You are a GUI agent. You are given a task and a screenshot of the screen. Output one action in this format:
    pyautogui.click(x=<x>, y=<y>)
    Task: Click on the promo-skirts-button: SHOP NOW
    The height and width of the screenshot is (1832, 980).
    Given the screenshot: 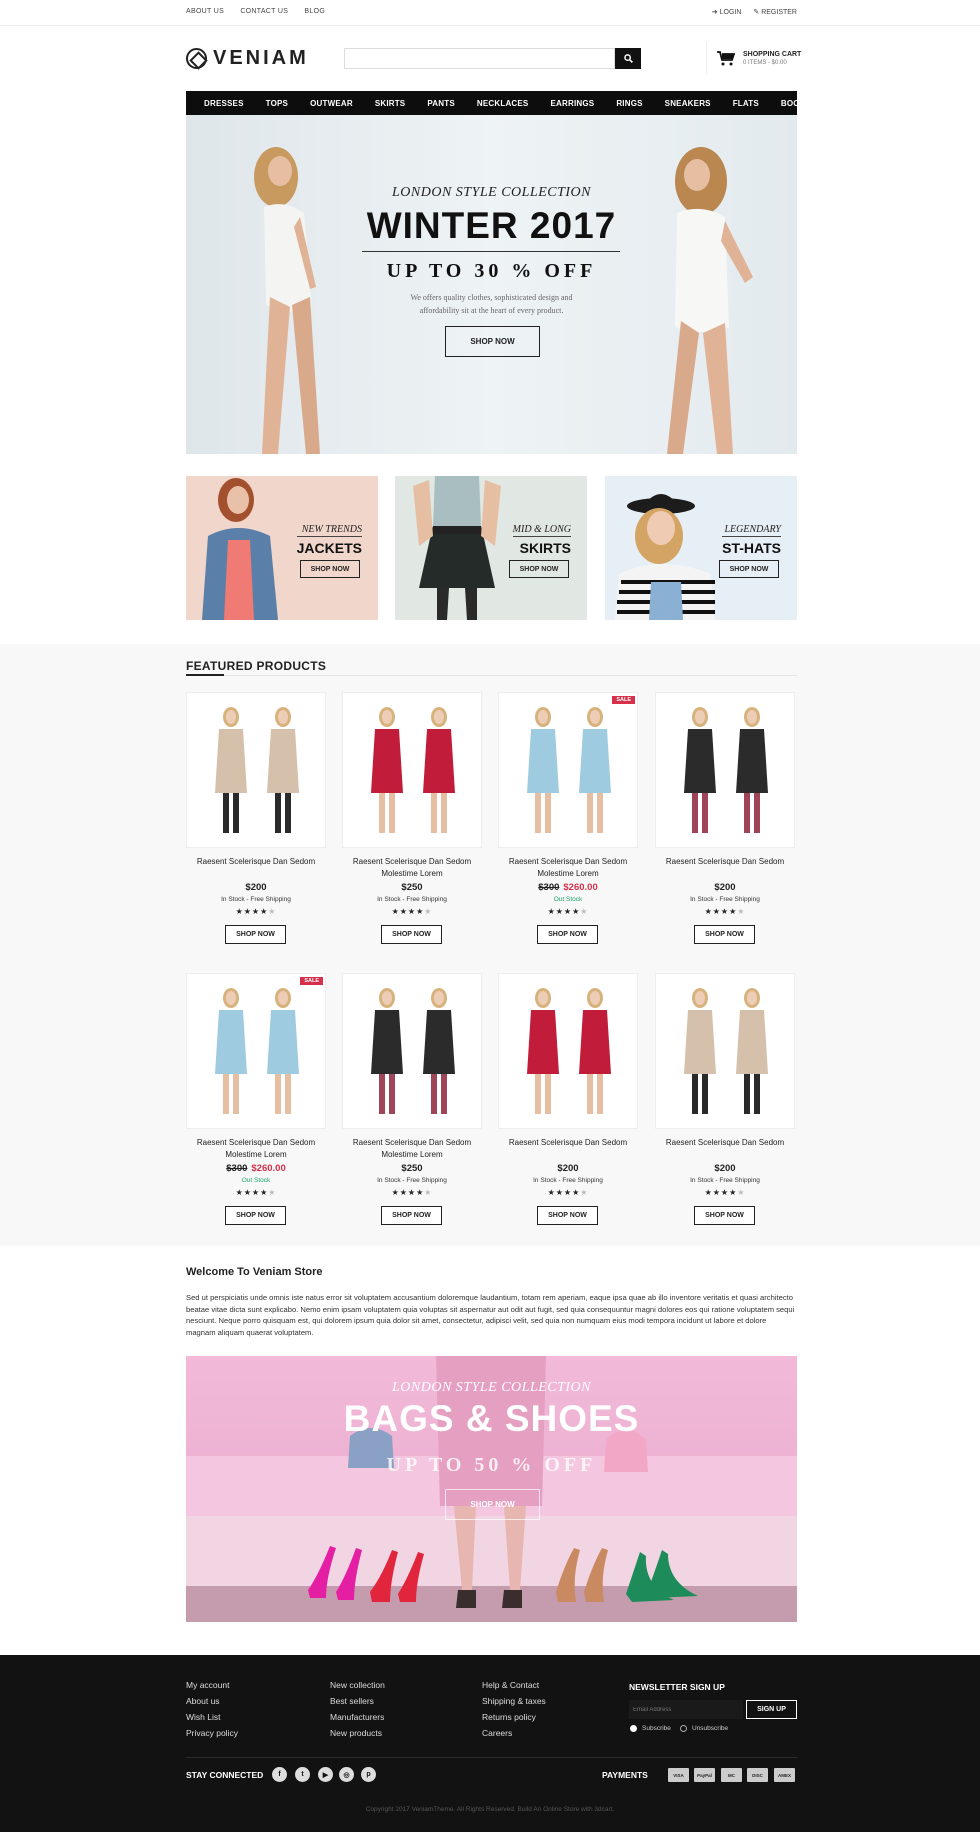 What is the action you would take?
    pyautogui.click(x=539, y=569)
    